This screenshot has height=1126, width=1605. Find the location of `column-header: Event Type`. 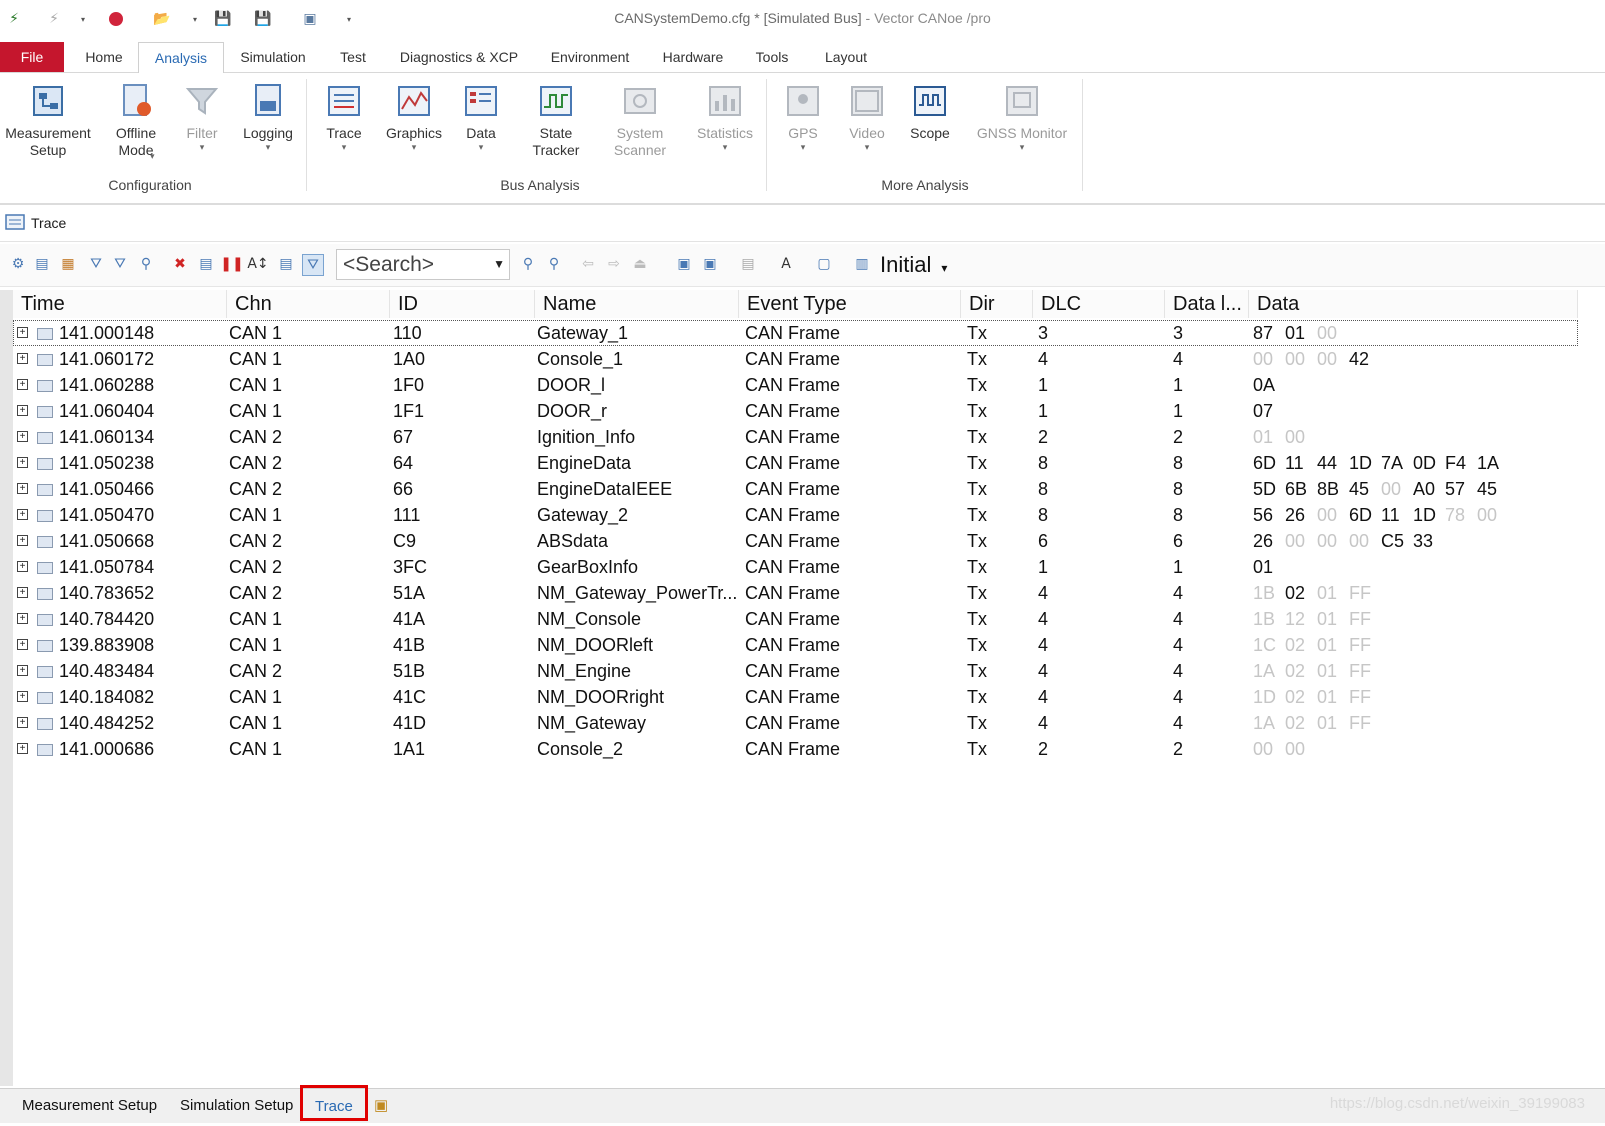

column-header: Event Type is located at coordinates (850, 304).